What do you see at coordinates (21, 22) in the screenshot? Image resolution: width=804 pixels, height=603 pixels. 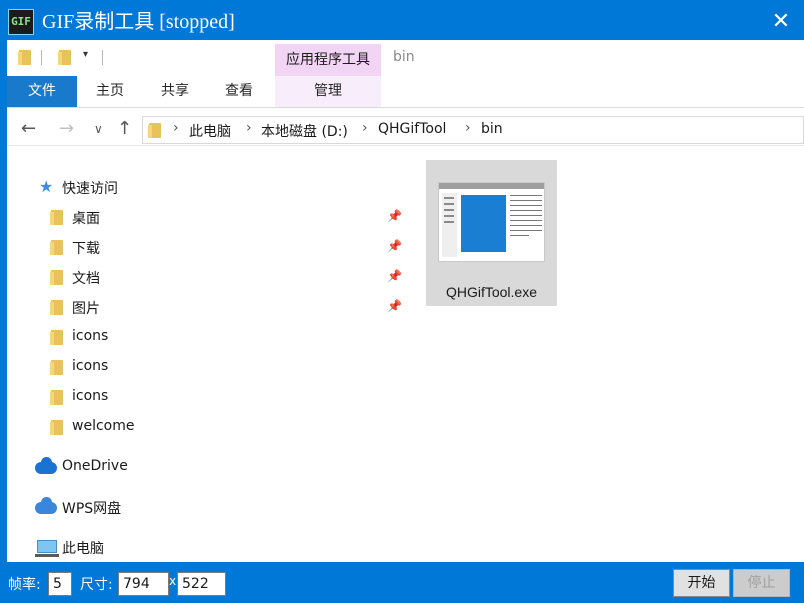 I see `gif-app-icon: GIF` at bounding box center [21, 22].